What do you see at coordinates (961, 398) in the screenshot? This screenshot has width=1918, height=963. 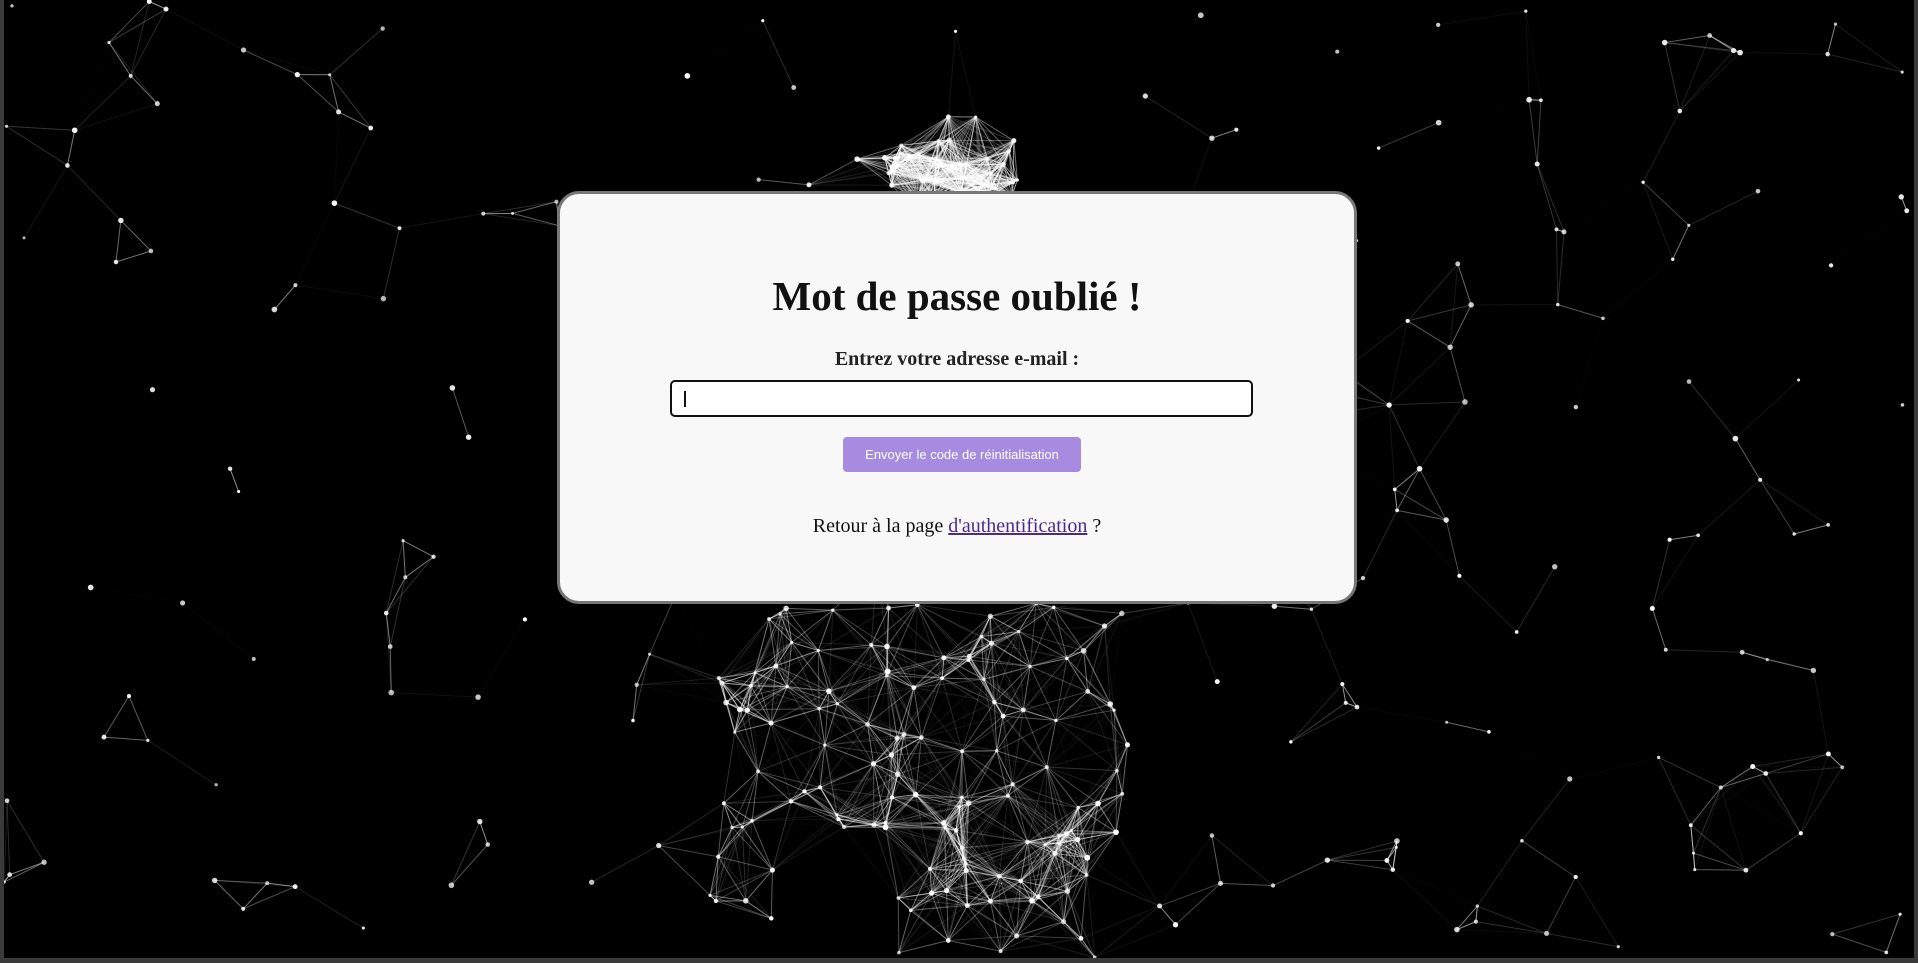 I see `email-field` at bounding box center [961, 398].